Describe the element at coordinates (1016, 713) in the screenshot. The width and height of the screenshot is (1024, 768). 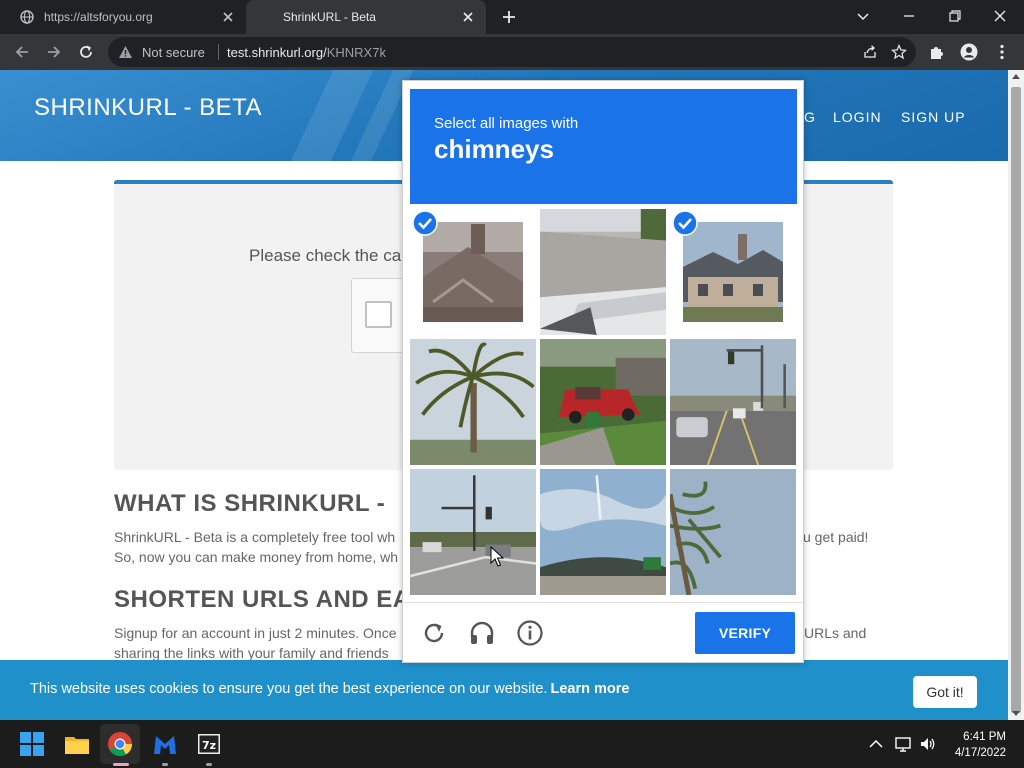
I see `scroll-down-arrow-icon` at that location.